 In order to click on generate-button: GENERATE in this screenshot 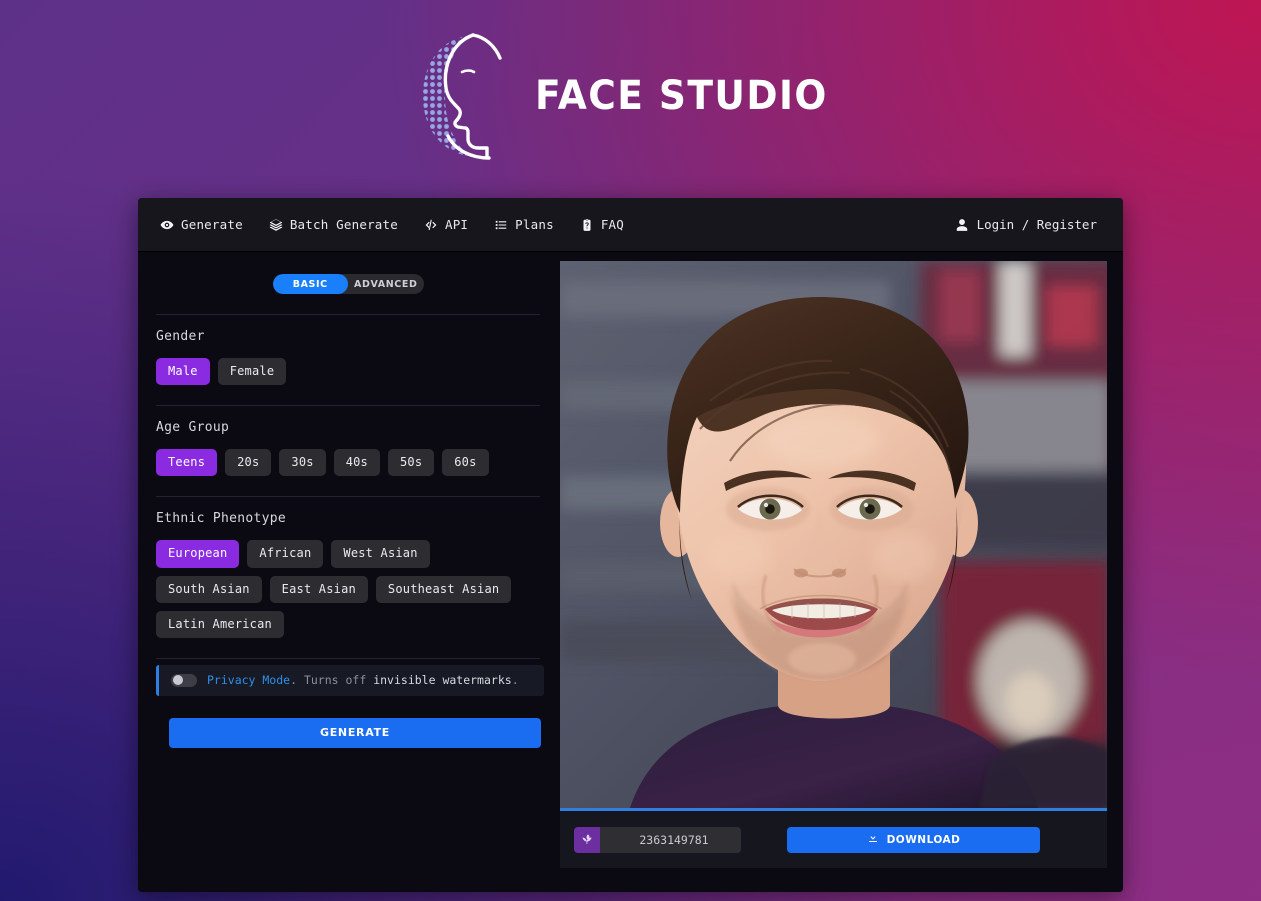, I will do `click(355, 732)`.